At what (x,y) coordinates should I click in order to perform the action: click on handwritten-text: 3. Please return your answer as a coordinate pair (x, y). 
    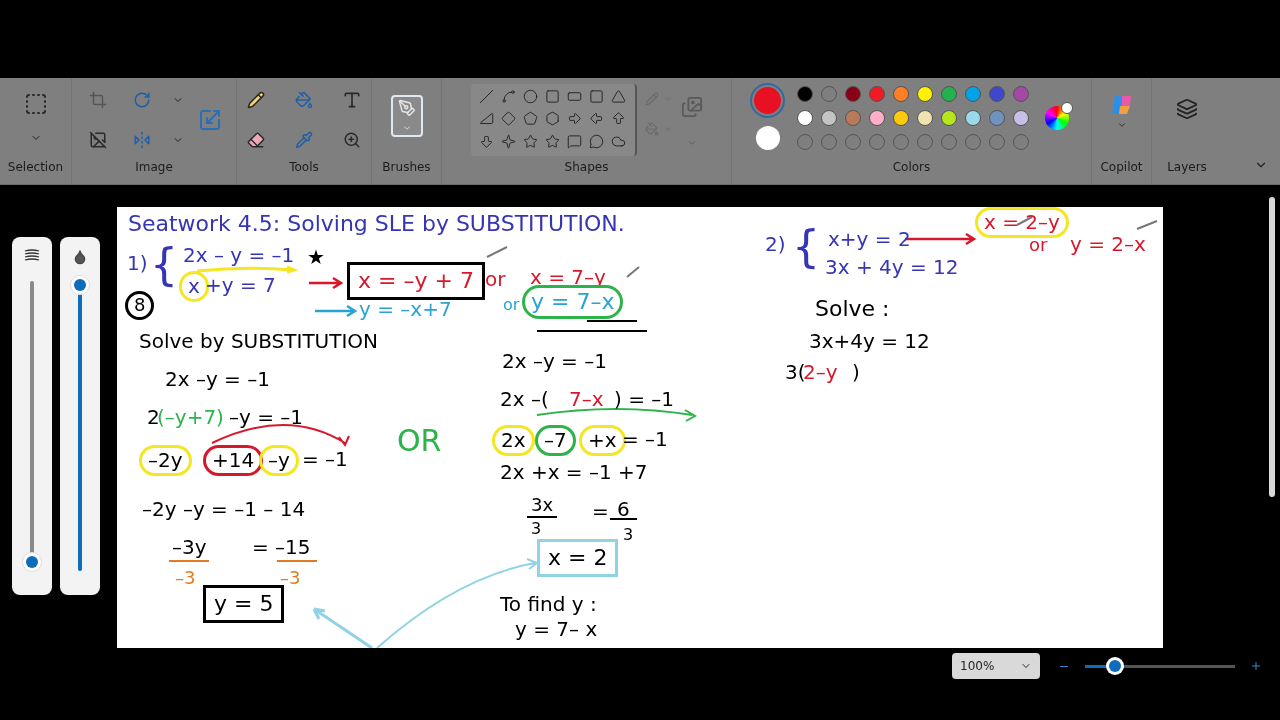
    Looking at the image, I should click on (536, 529).